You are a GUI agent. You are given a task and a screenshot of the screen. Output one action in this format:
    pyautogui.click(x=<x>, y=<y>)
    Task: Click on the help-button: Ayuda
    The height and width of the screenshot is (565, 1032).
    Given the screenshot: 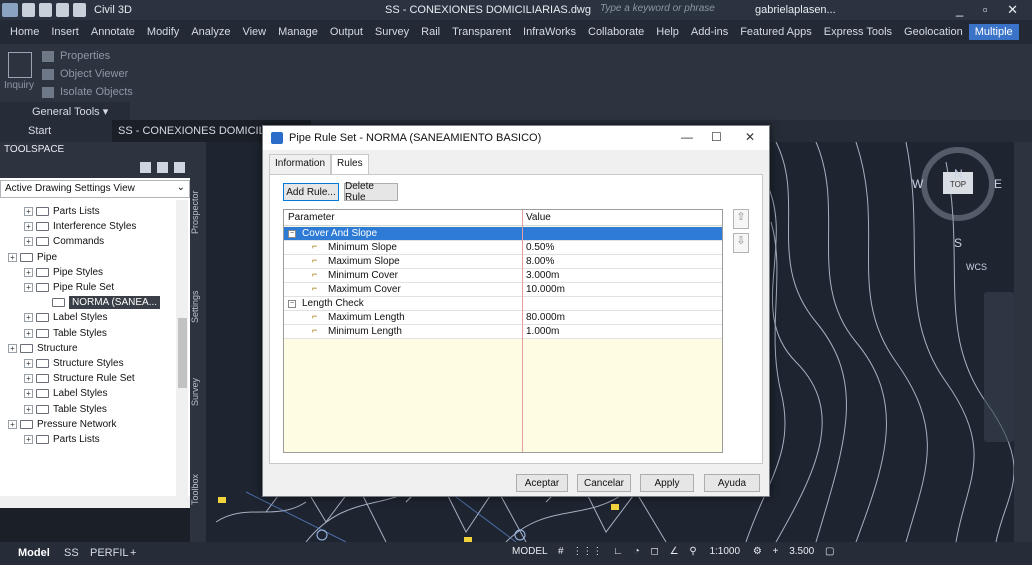 What is the action you would take?
    pyautogui.click(x=732, y=483)
    